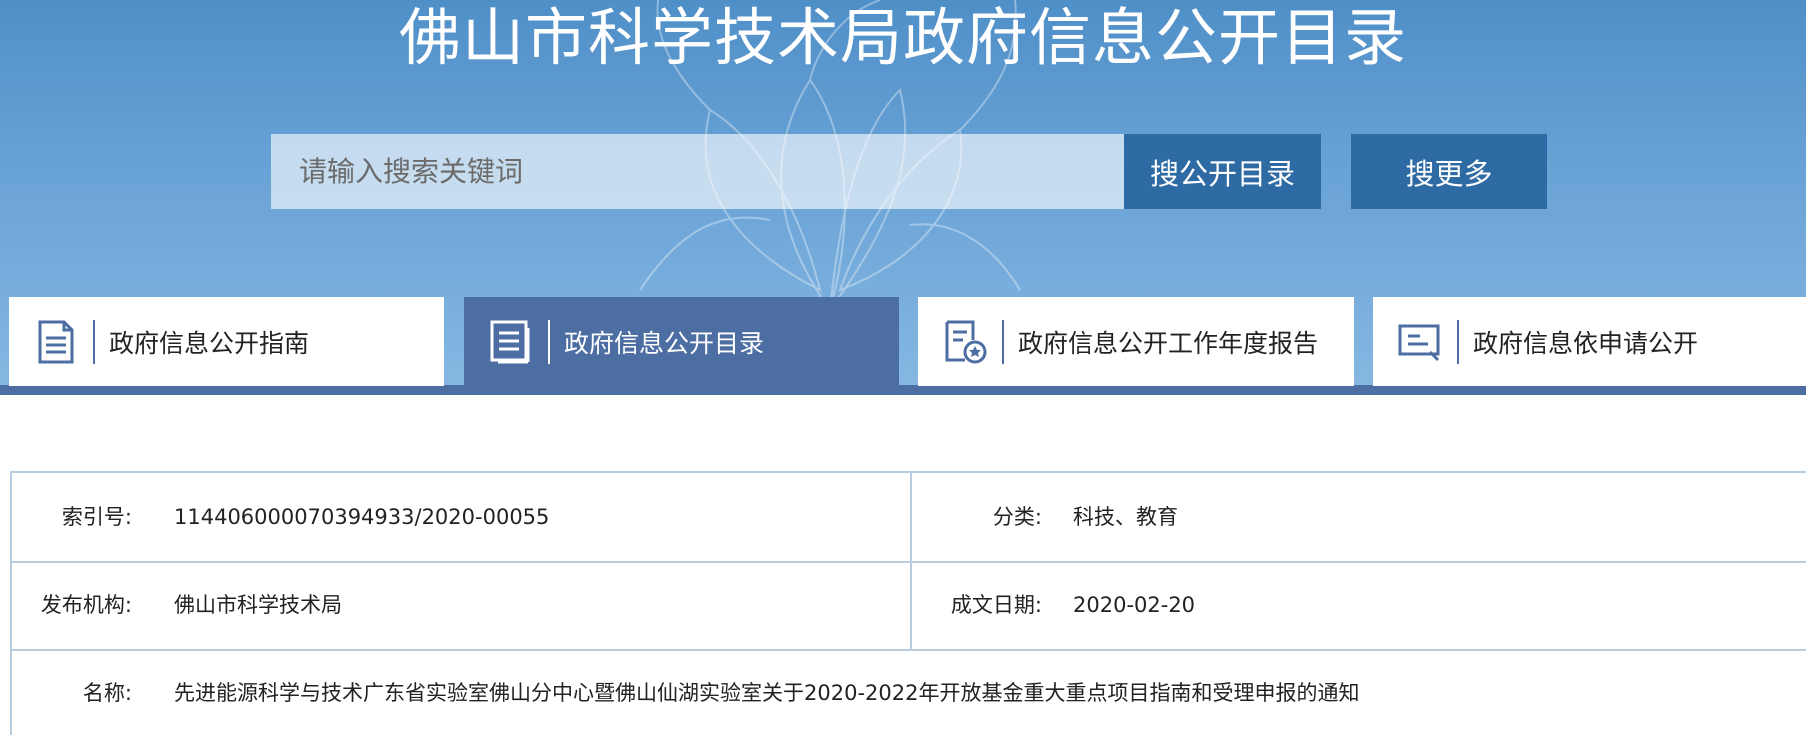  What do you see at coordinates (362, 517) in the screenshot?
I see `index-value: 114406000070394933/2020-00055` at bounding box center [362, 517].